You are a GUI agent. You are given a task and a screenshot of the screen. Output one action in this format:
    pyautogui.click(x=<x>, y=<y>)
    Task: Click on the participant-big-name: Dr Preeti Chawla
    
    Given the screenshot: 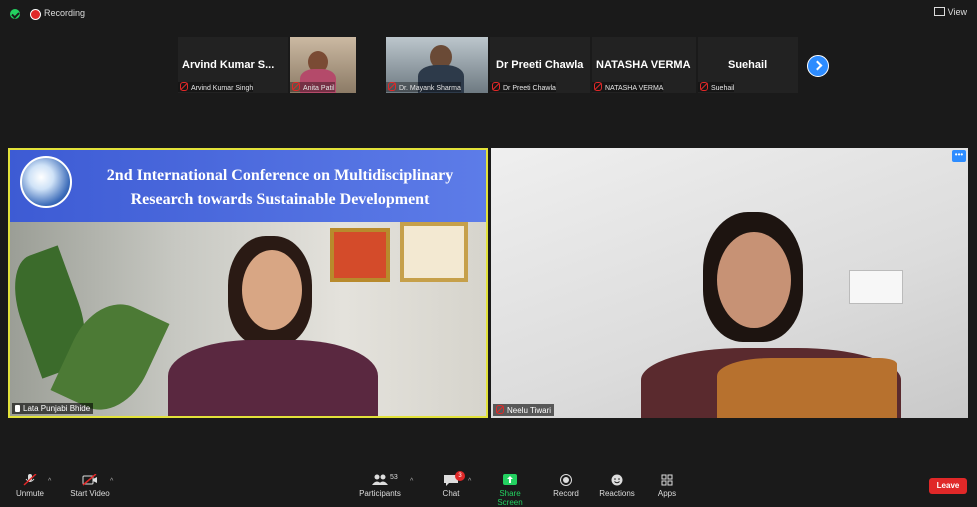 What is the action you would take?
    pyautogui.click(x=540, y=65)
    